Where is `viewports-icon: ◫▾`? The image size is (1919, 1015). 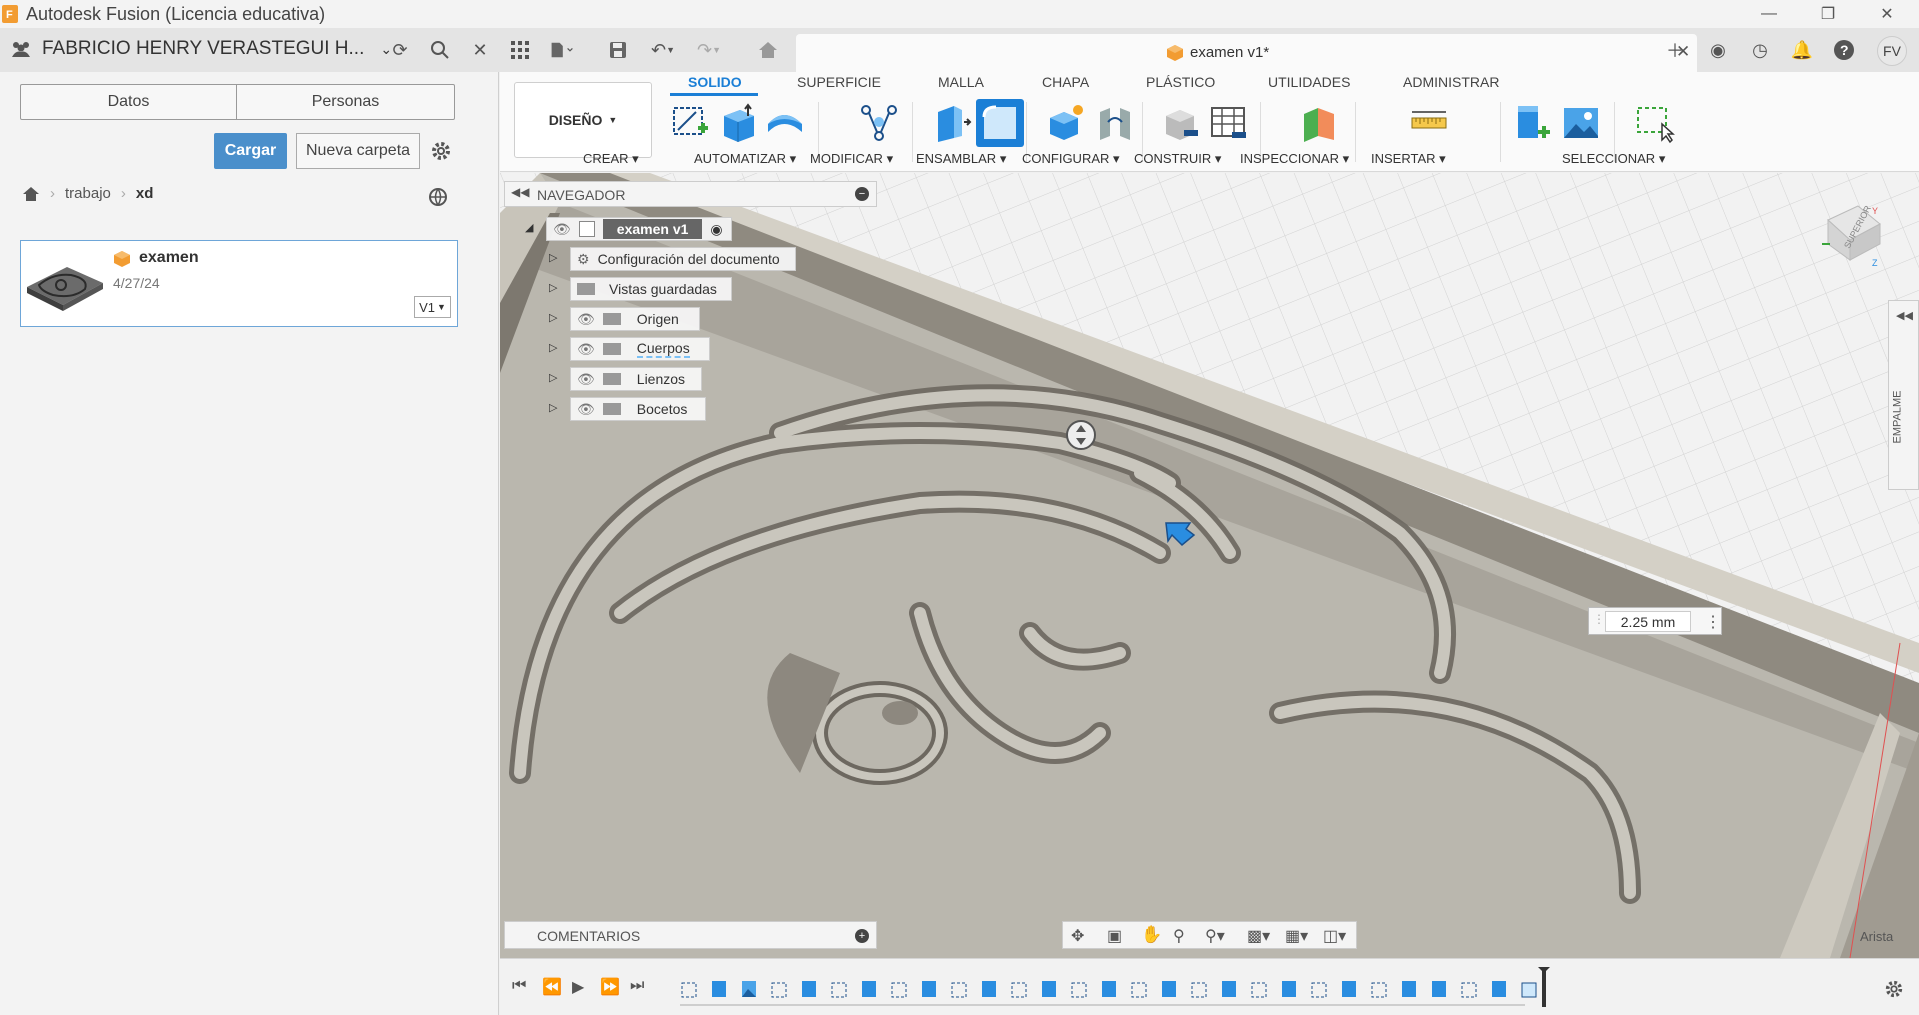 viewports-icon: ◫▾ is located at coordinates (1334, 936).